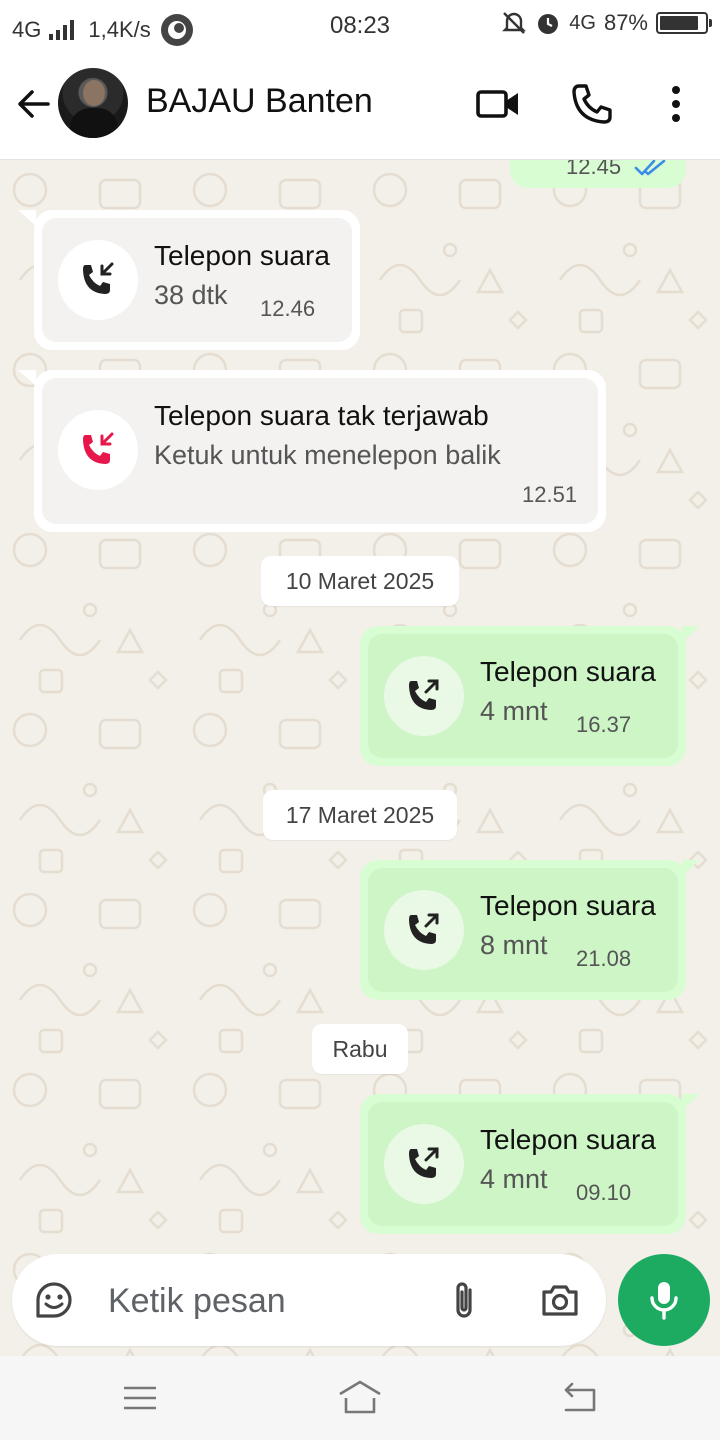 This screenshot has width=720, height=1440. Describe the element at coordinates (604, 1192) in the screenshot. I see `call-time: 09.10` at that location.